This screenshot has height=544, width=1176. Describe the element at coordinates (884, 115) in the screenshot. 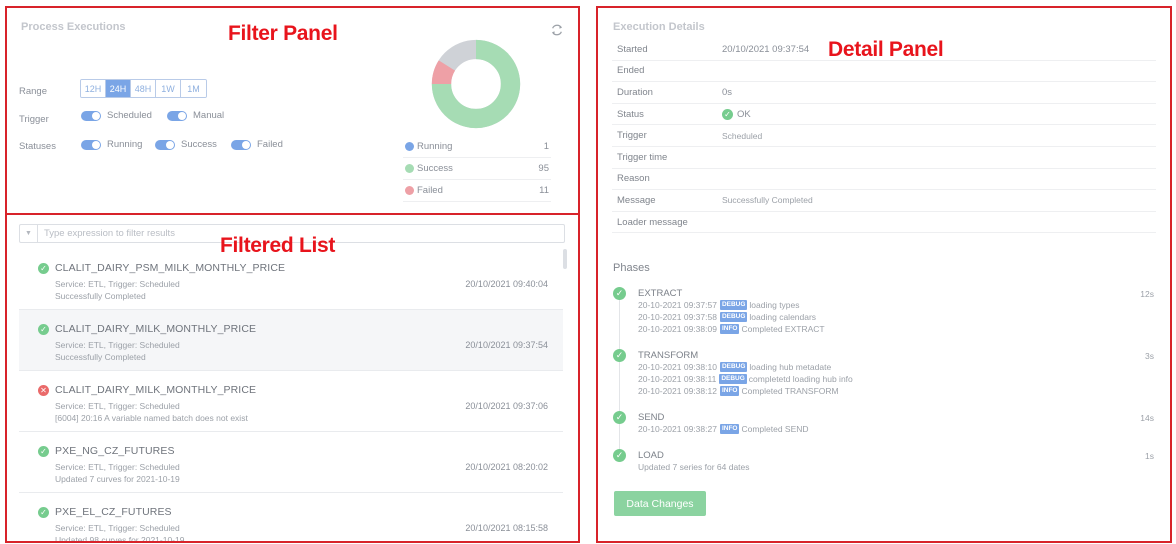

I see `detail-row-status: Status ✓ OK` at that location.